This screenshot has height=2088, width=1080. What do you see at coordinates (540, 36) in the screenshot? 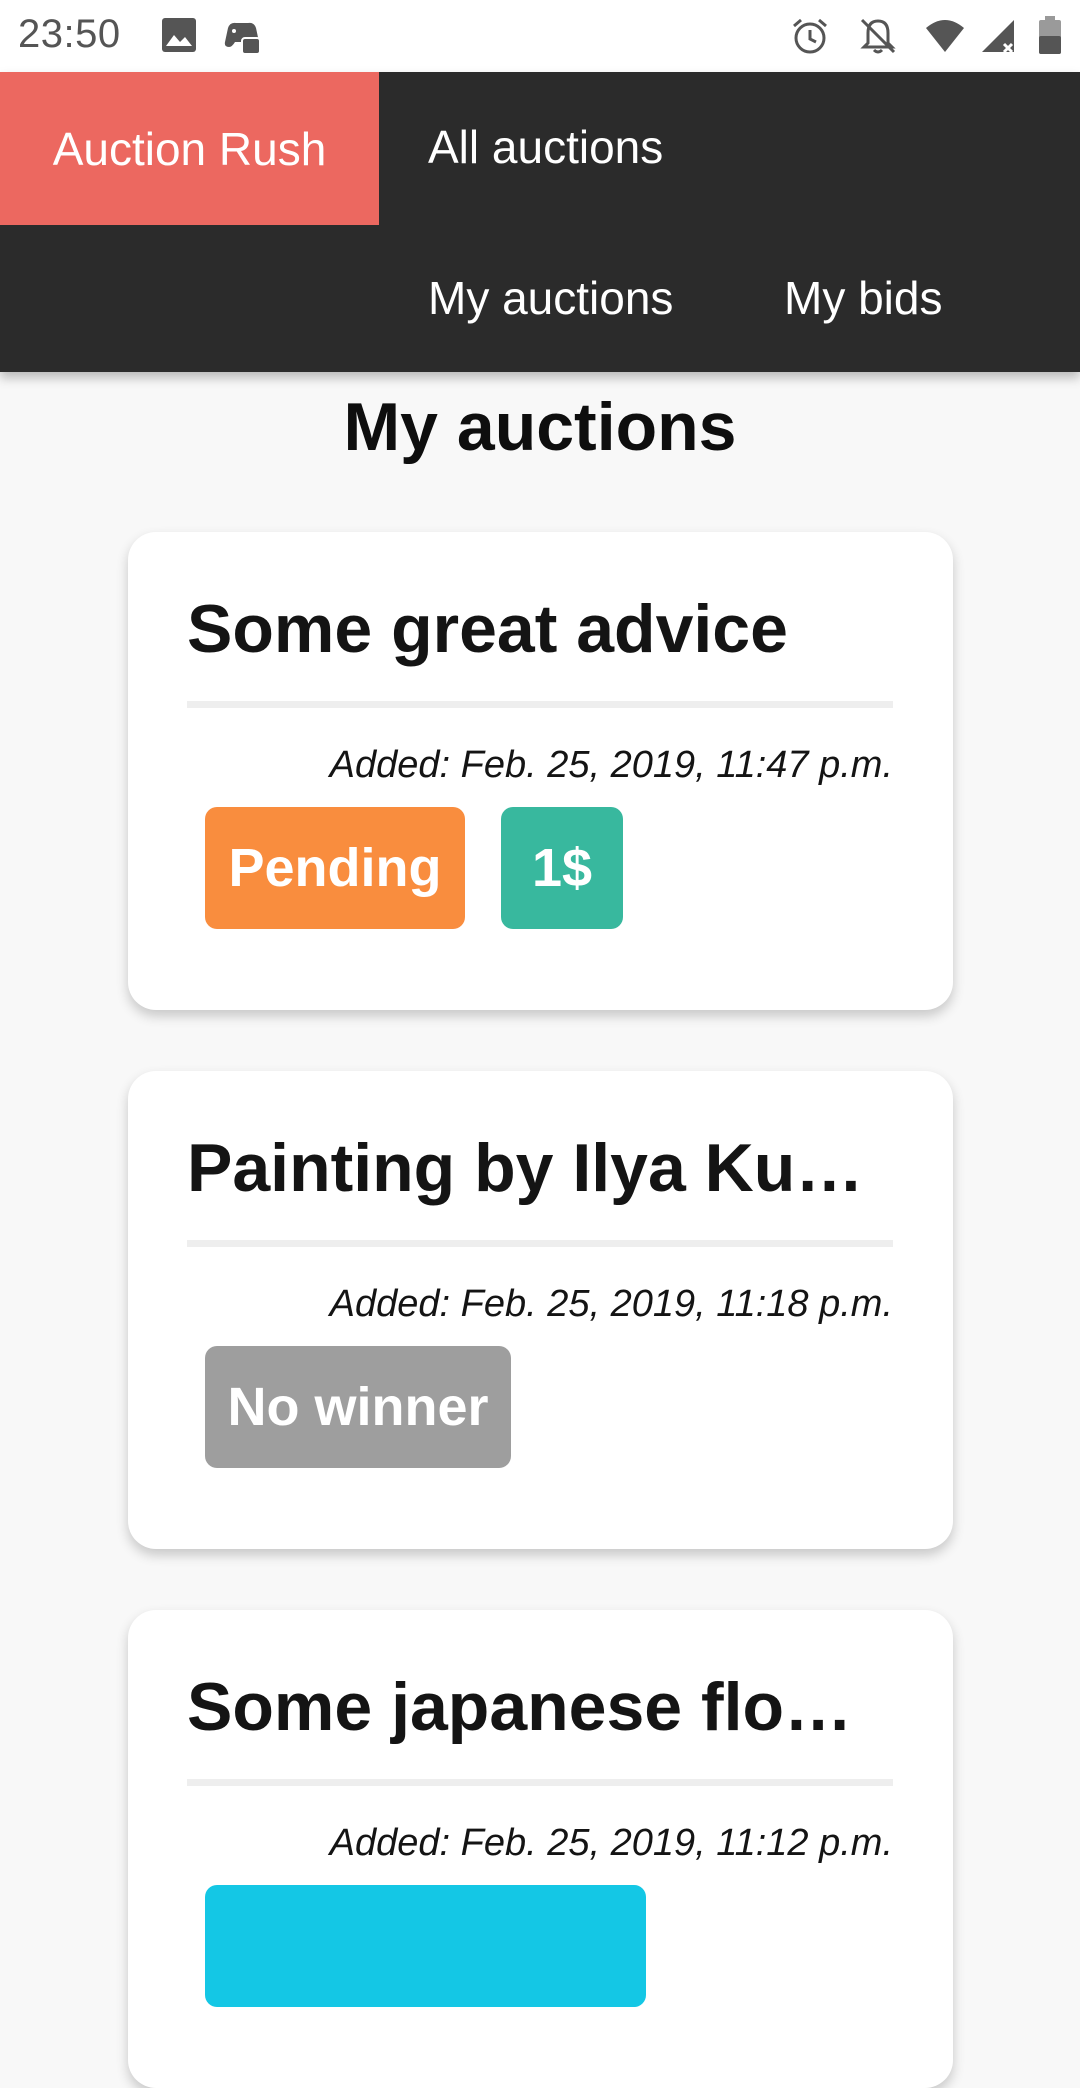
I see `status-bar: 23:50` at bounding box center [540, 36].